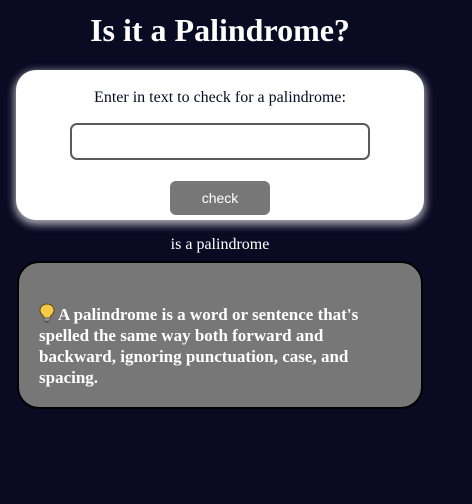 Image resolution: width=472 pixels, height=504 pixels. Describe the element at coordinates (220, 244) in the screenshot. I see `result-text: is a palindrome` at that location.